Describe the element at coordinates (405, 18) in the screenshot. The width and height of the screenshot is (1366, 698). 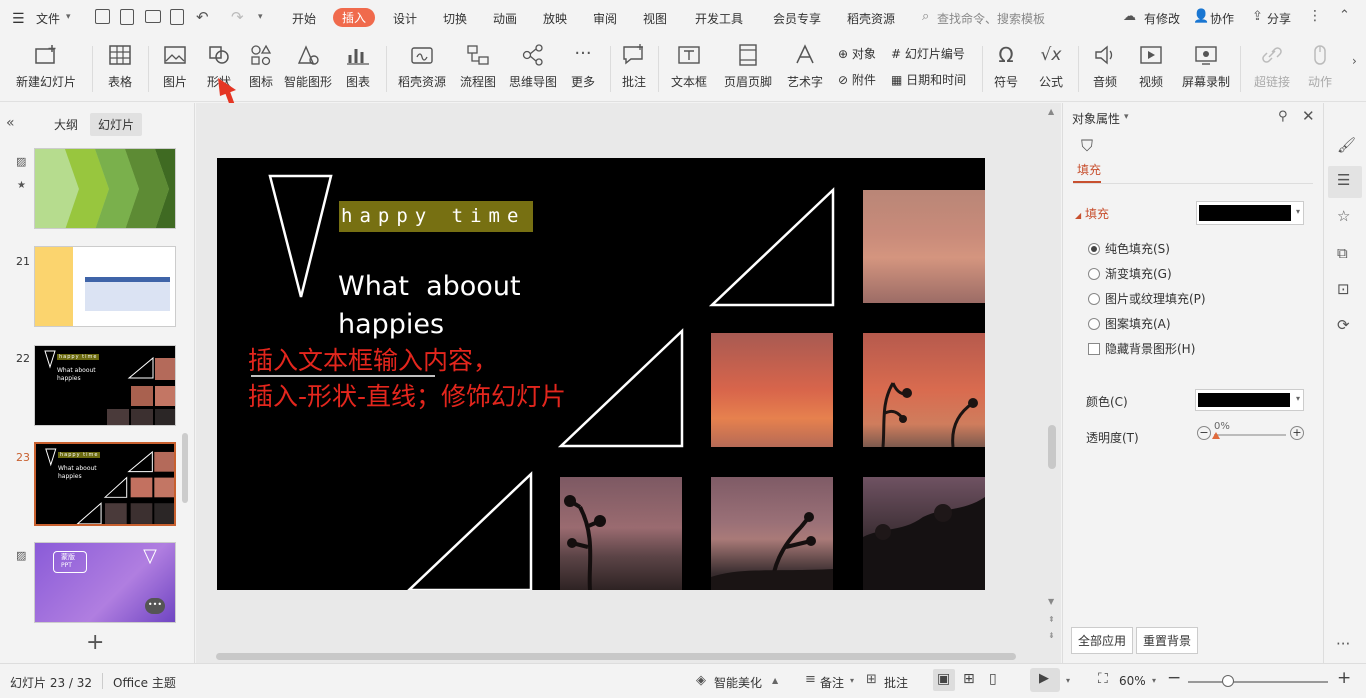
I see `tab-design: 设计` at that location.